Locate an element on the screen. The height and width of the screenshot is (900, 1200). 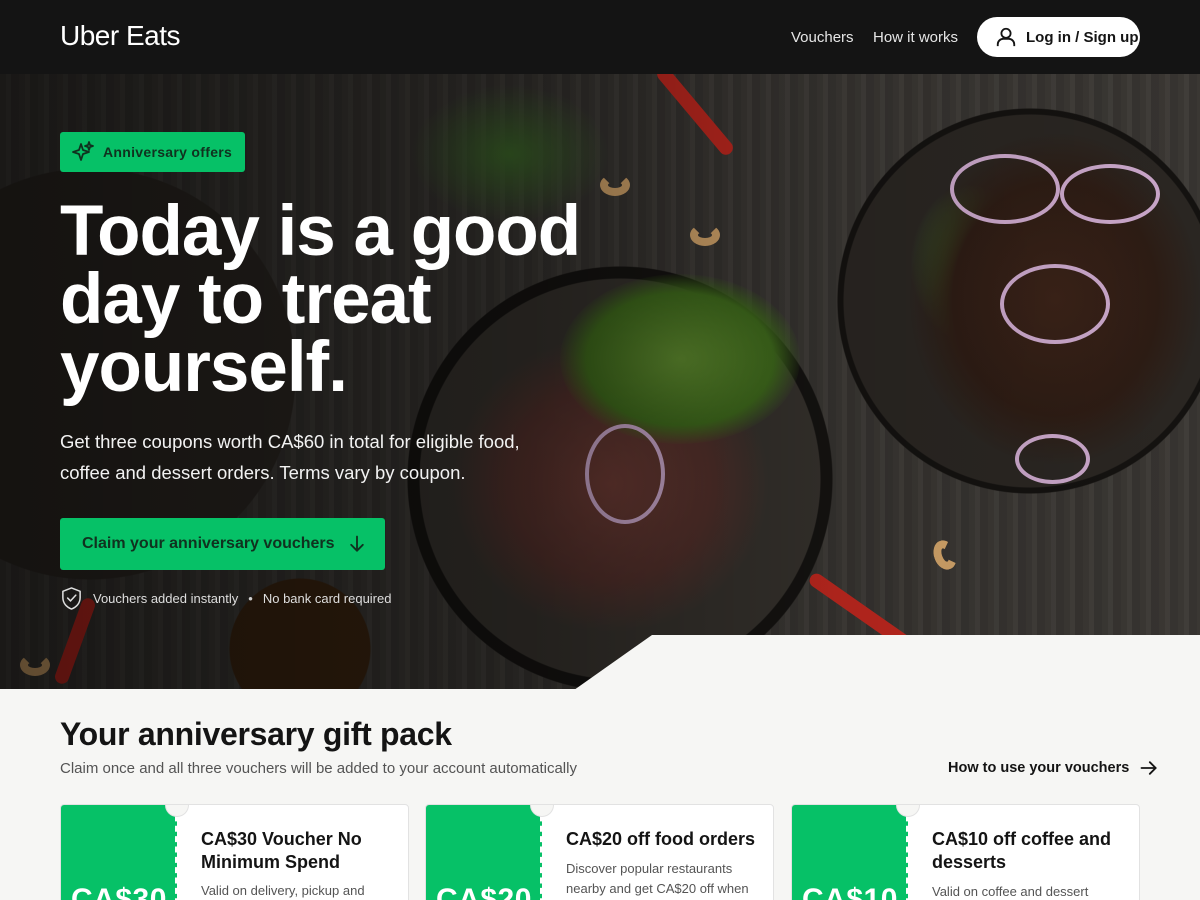
voucher-stub: CA$10 is located at coordinates (850, 852).